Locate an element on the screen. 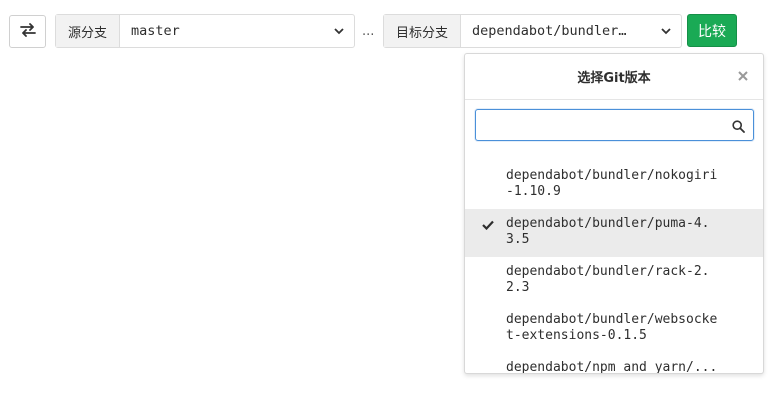 Image resolution: width=783 pixels, height=397 pixels. dropdown-header: 选择Git版本 is located at coordinates (614, 77).